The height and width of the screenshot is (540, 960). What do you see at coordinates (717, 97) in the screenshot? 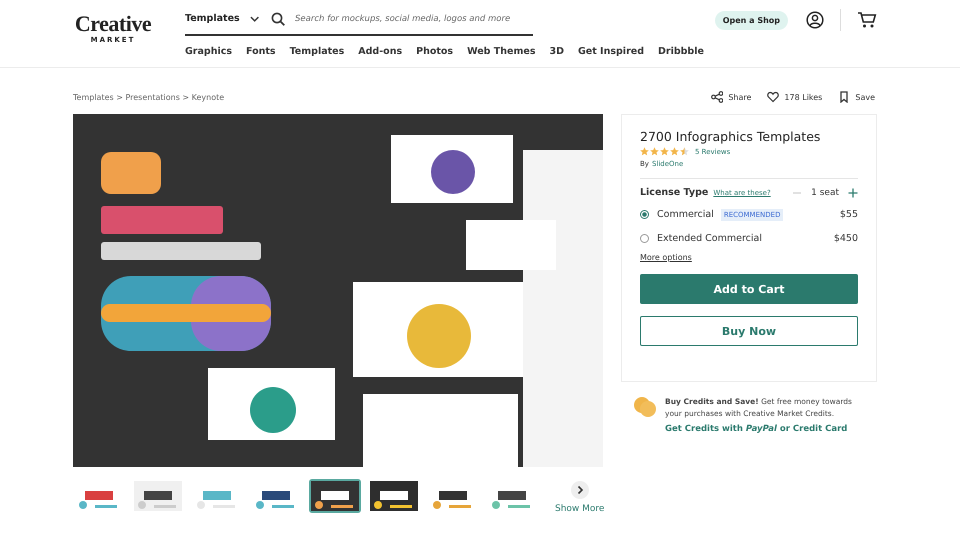
I see `share-icon` at bounding box center [717, 97].